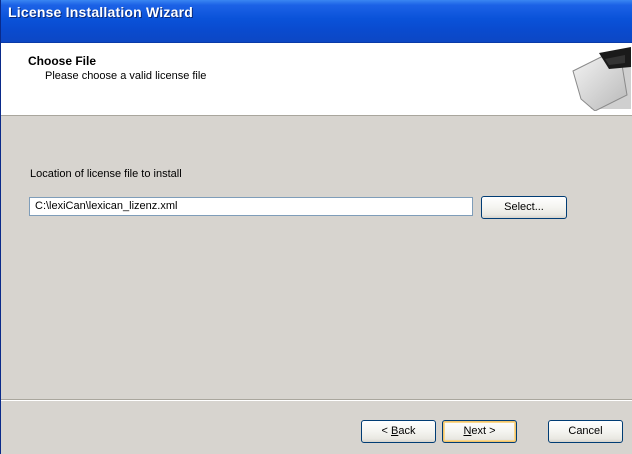  What do you see at coordinates (316, 400) in the screenshot?
I see `footer-separator` at bounding box center [316, 400].